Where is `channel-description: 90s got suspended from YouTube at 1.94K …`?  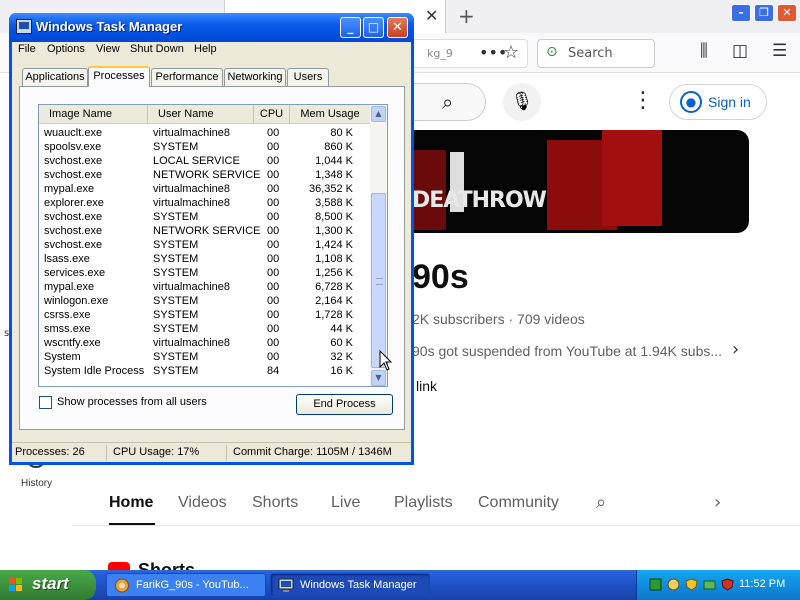 channel-description: 90s got suspended from YouTube at 1.94K … is located at coordinates (567, 351).